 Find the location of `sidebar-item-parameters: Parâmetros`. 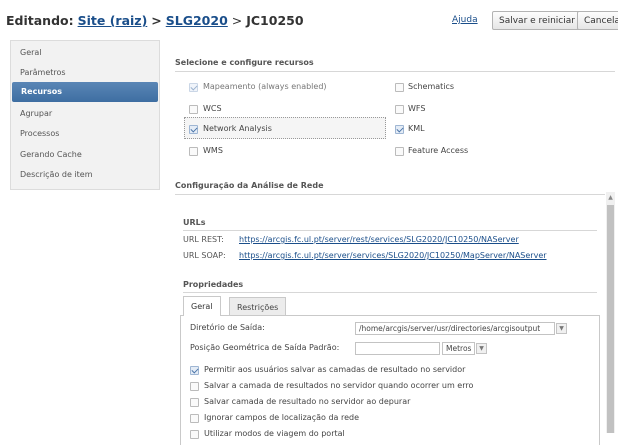

sidebar-item-parameters: Parâmetros is located at coordinates (85, 73).